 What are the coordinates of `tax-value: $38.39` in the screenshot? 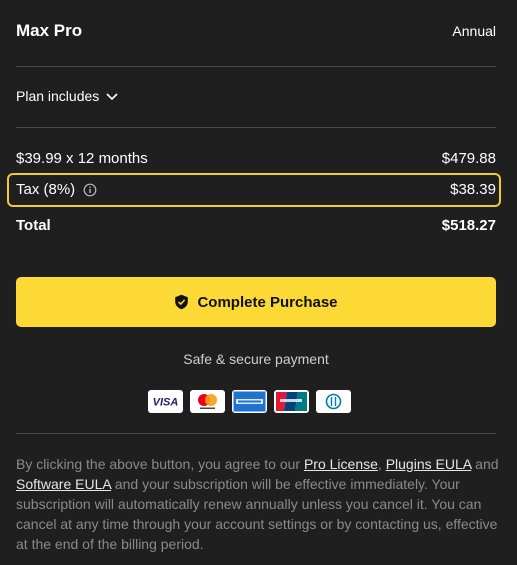 It's located at (473, 189).